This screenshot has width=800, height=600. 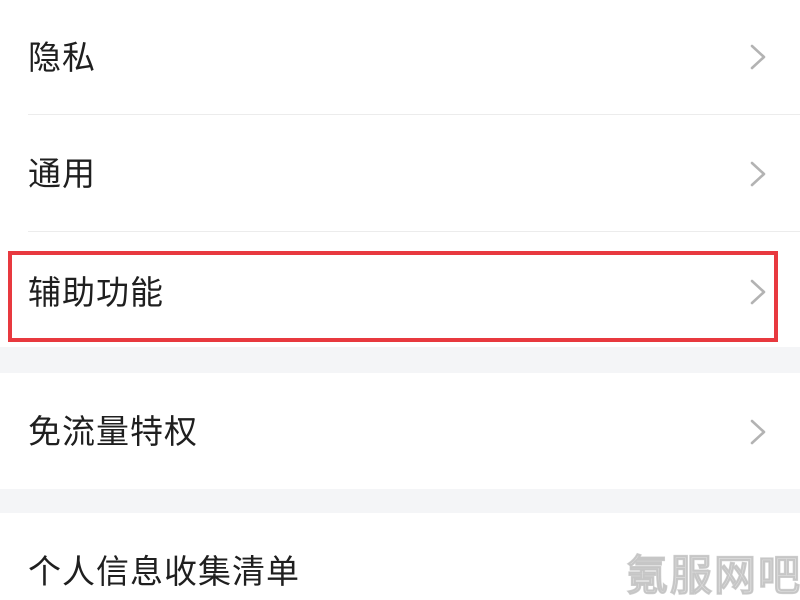 What do you see at coordinates (164, 571) in the screenshot?
I see `settings-item-label: 个人信息收集清单` at bounding box center [164, 571].